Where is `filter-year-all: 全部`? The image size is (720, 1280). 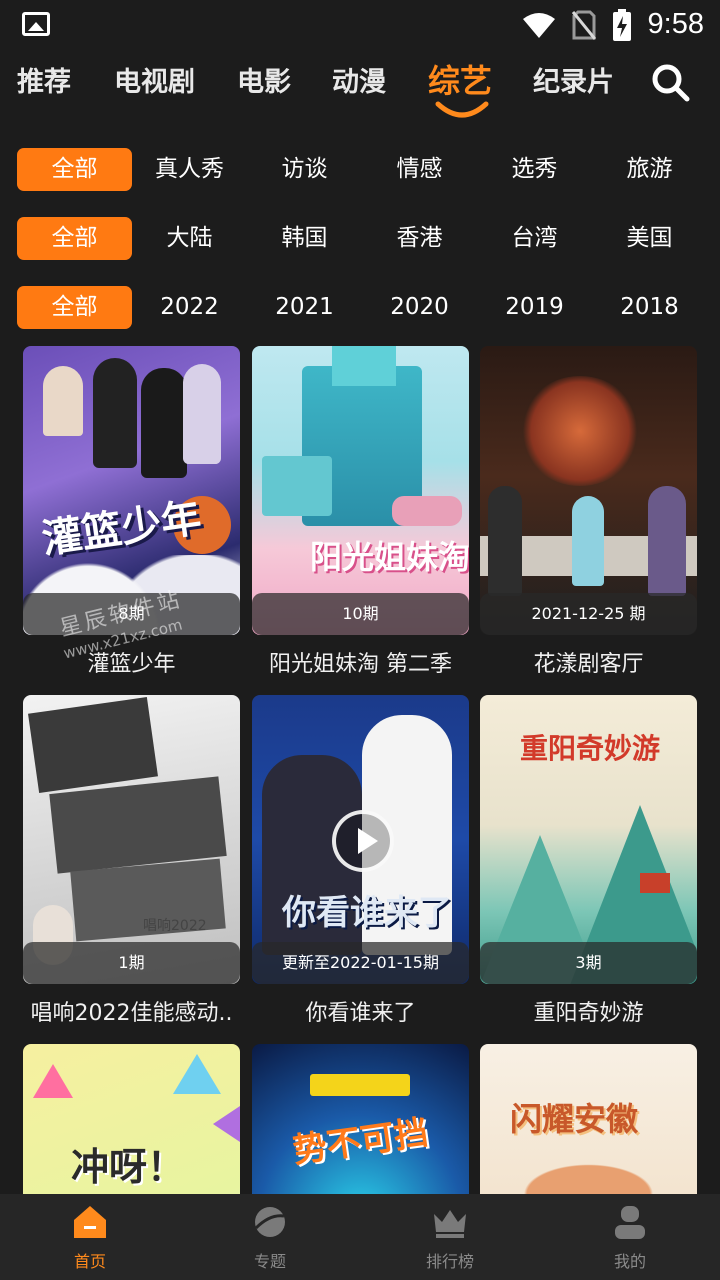
filter-year-all: 全部 is located at coordinates (74, 307).